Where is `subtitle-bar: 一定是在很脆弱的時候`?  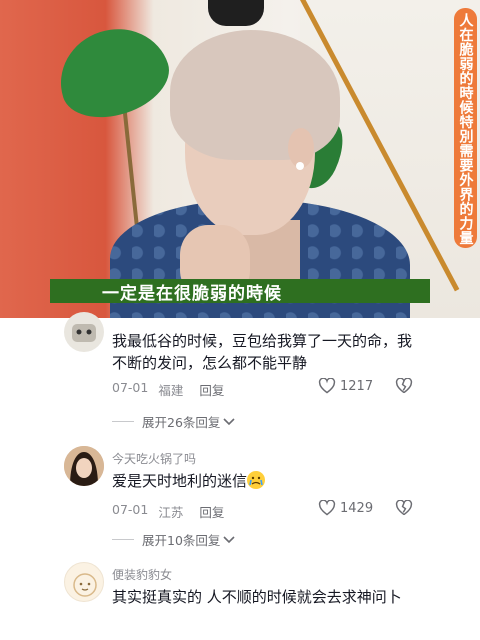 subtitle-bar: 一定是在很脆弱的時候 is located at coordinates (240, 291).